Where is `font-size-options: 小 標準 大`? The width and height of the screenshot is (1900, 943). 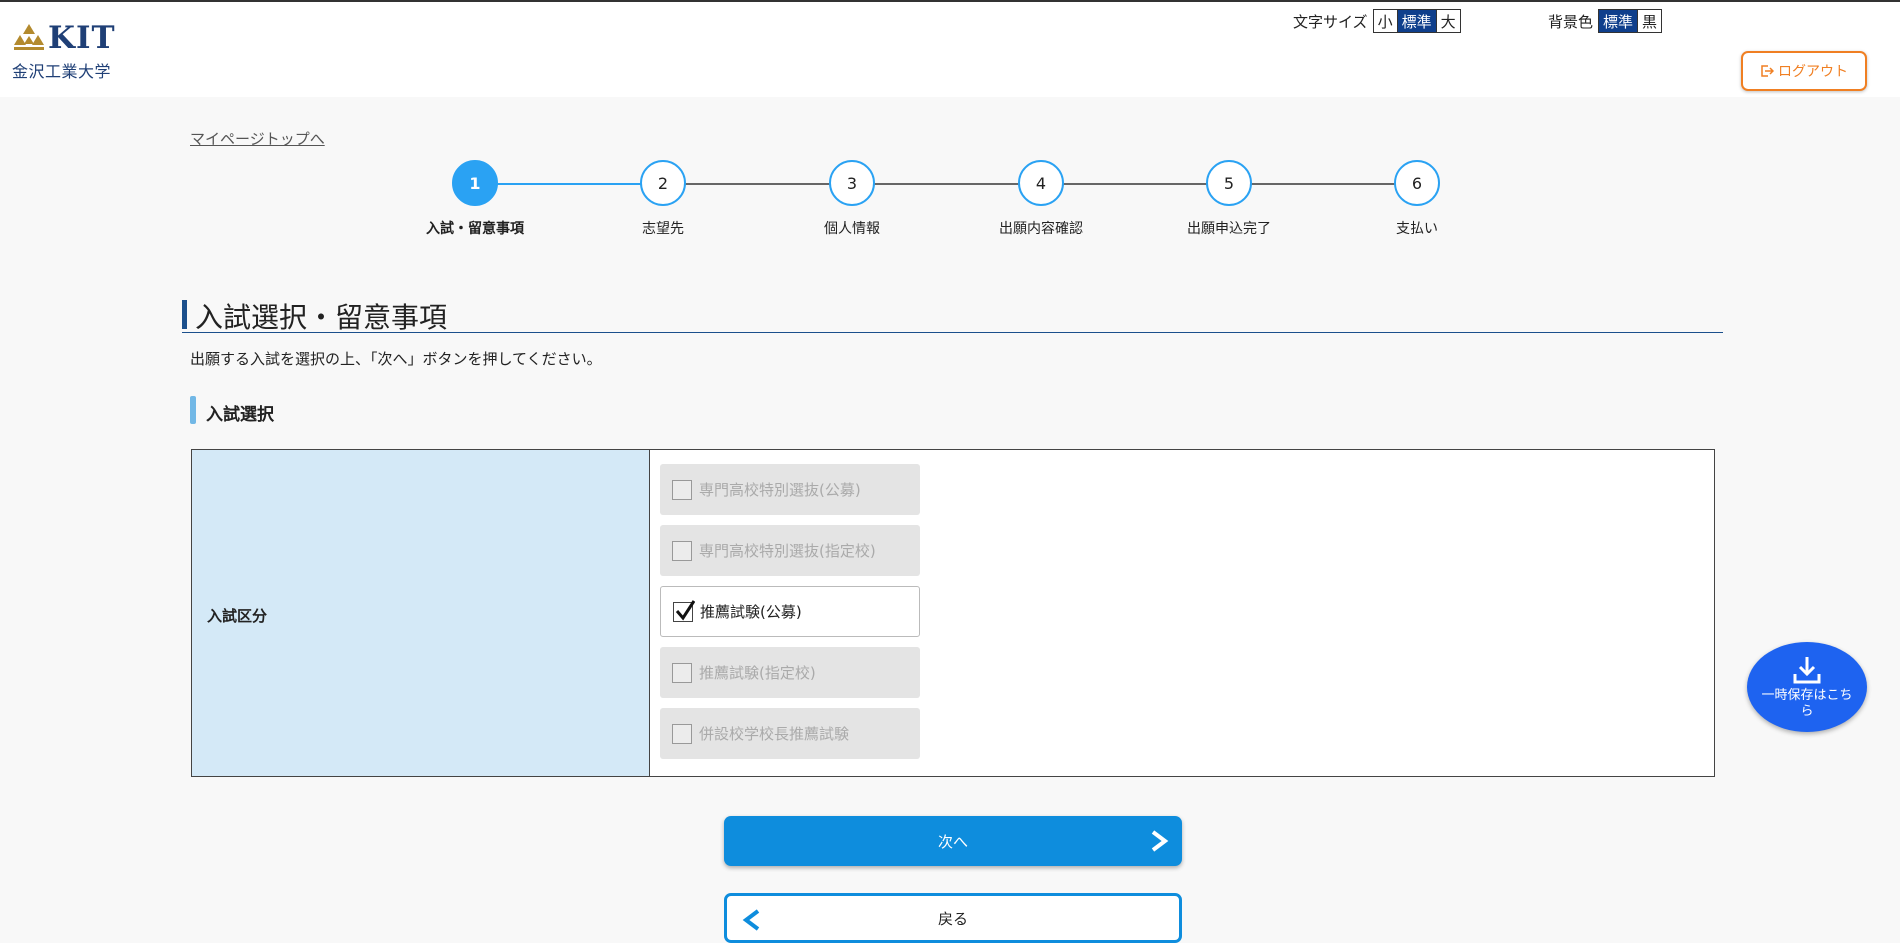
font-size-options: 小 標準 大 is located at coordinates (1416, 21).